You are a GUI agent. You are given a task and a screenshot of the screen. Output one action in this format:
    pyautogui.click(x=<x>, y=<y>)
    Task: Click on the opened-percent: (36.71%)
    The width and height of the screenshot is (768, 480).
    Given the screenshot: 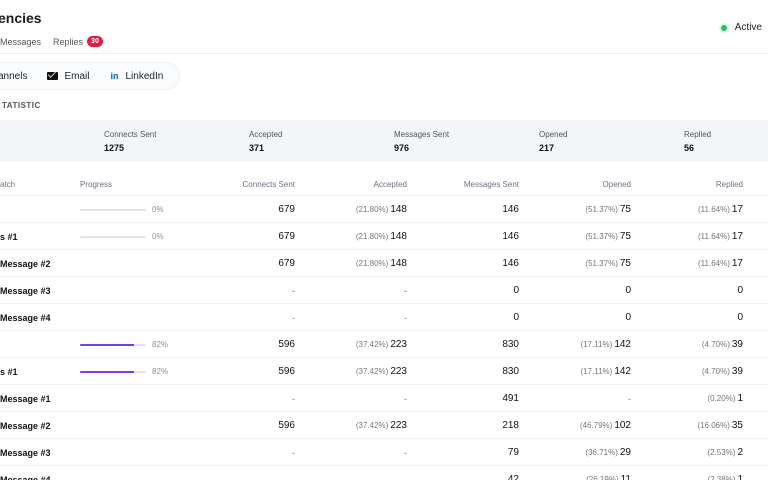 What is the action you would take?
    pyautogui.click(x=601, y=452)
    